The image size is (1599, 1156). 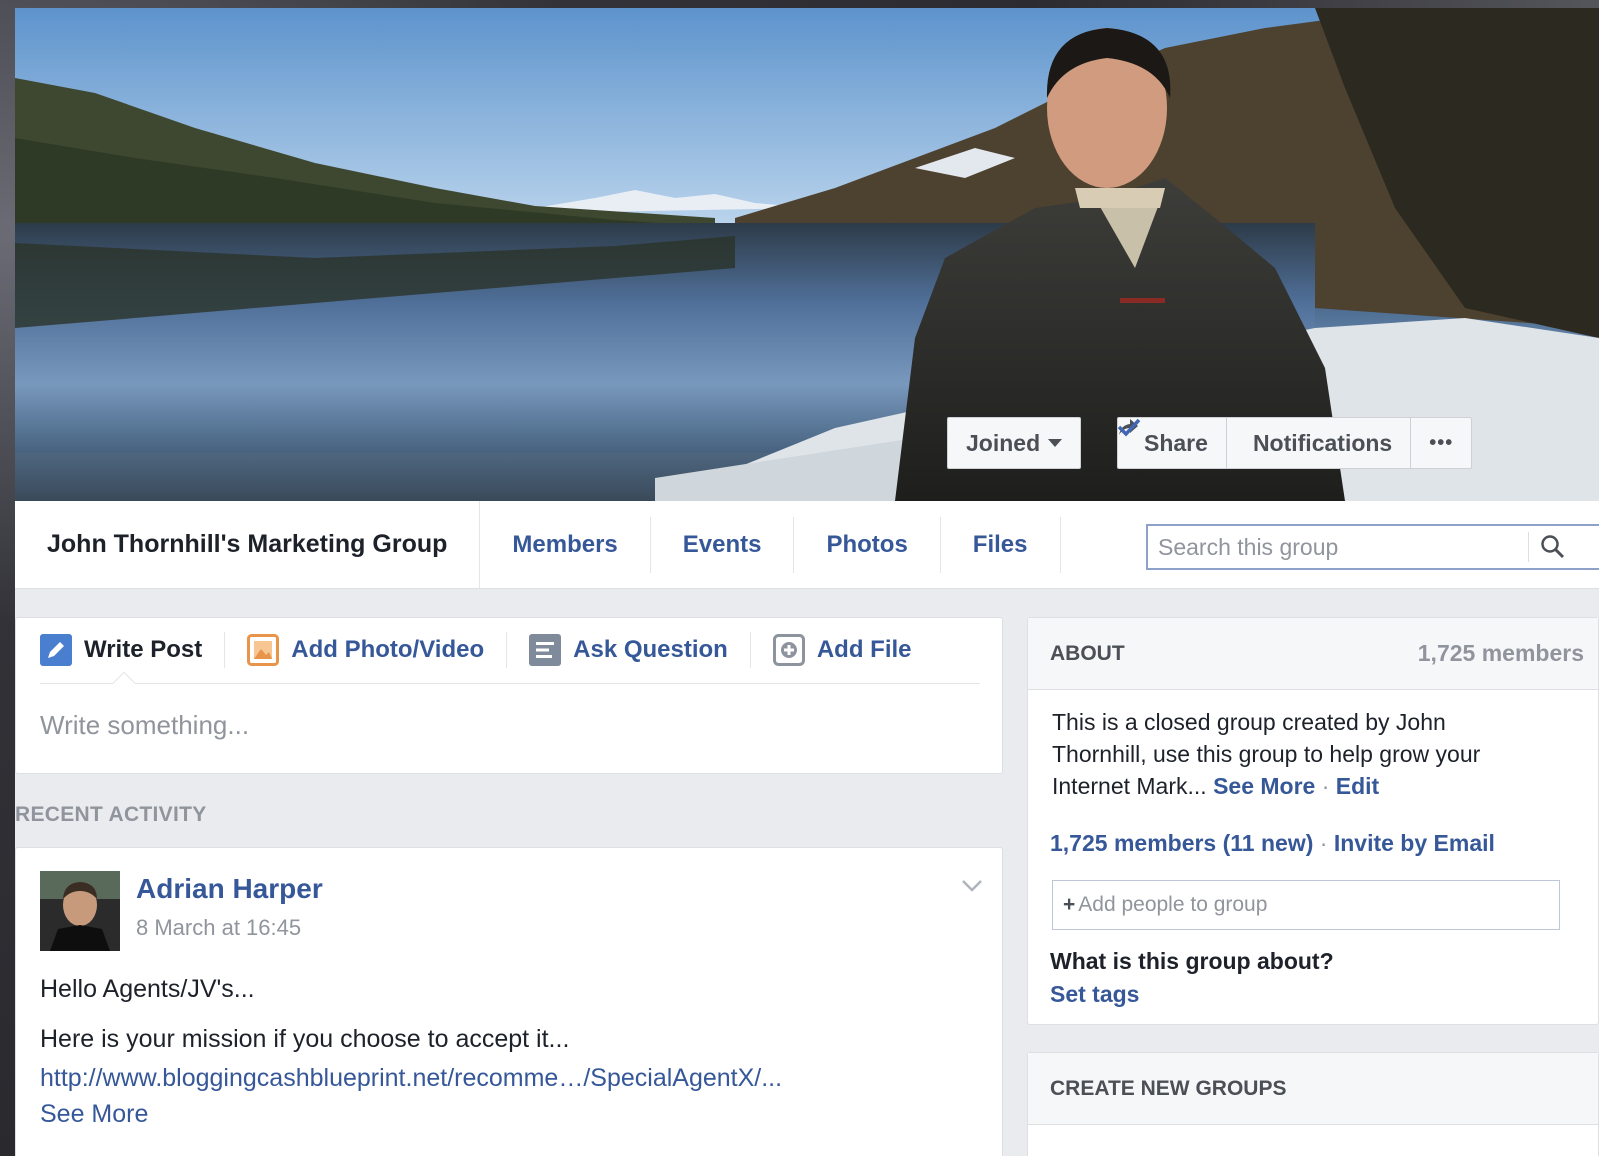 I want to click on author-avatar, so click(x=80, y=911).